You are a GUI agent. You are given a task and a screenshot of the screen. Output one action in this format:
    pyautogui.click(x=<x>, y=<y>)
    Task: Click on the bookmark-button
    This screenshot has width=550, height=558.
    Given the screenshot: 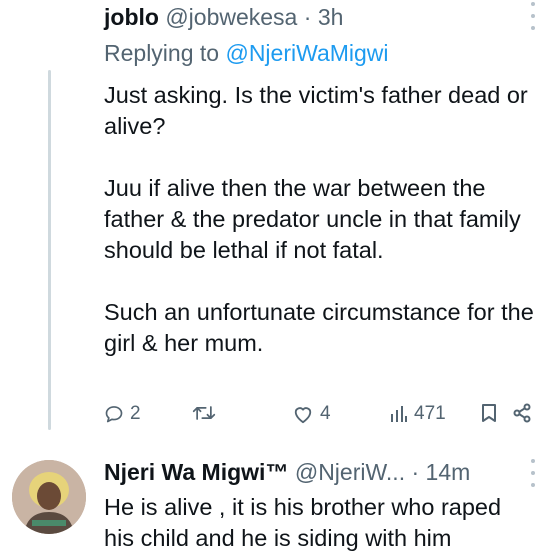 What is the action you would take?
    pyautogui.click(x=489, y=413)
    